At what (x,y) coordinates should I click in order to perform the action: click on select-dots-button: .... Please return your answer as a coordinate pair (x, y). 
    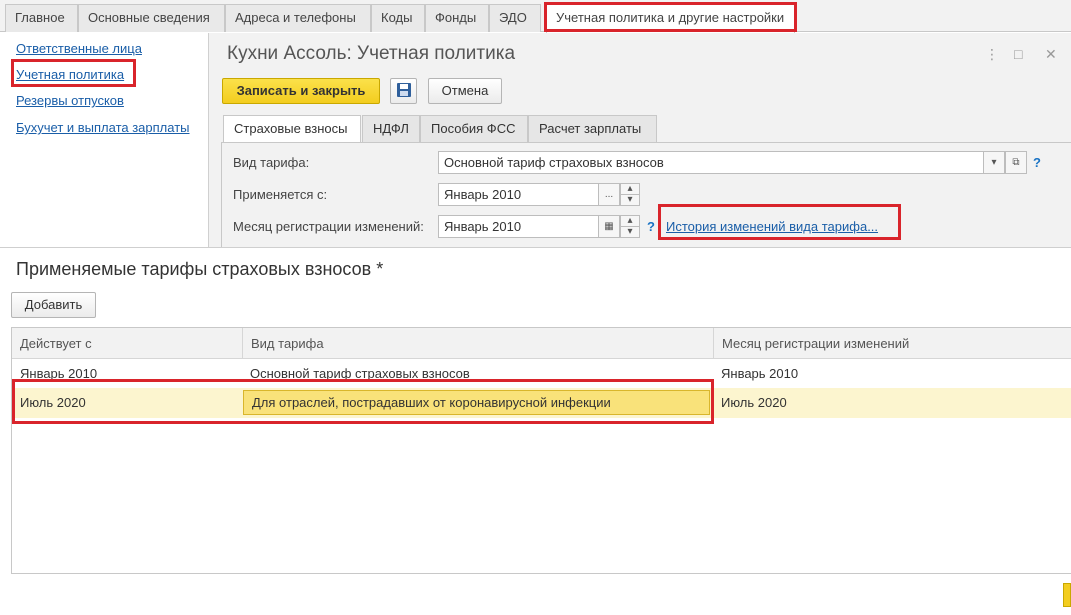
    Looking at the image, I should click on (609, 194).